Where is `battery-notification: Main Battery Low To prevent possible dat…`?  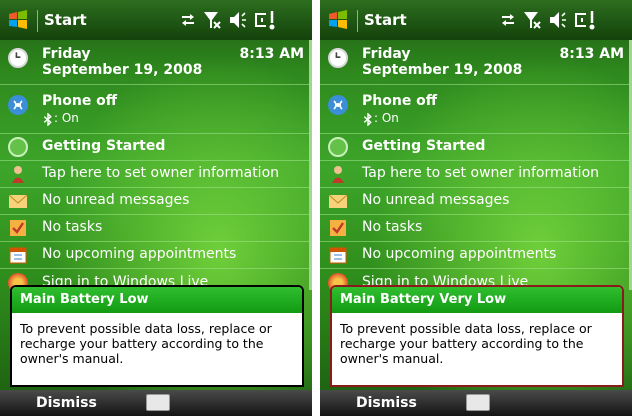
battery-notification: Main Battery Low To prevent possible dat… is located at coordinates (157, 336).